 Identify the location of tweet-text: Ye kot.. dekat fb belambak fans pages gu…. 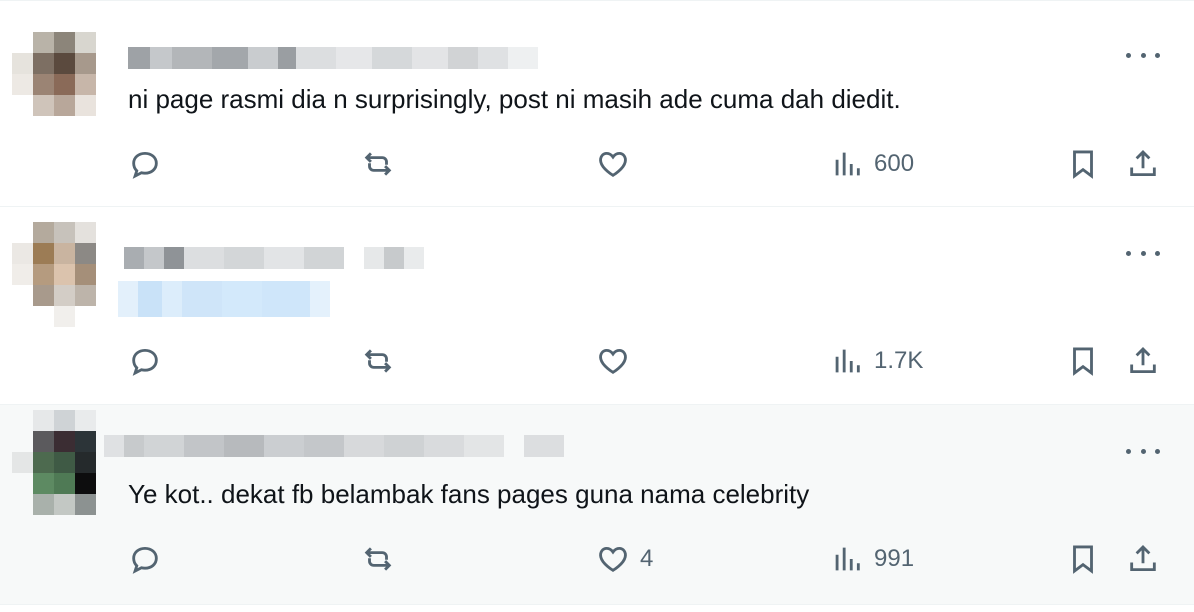
(469, 494).